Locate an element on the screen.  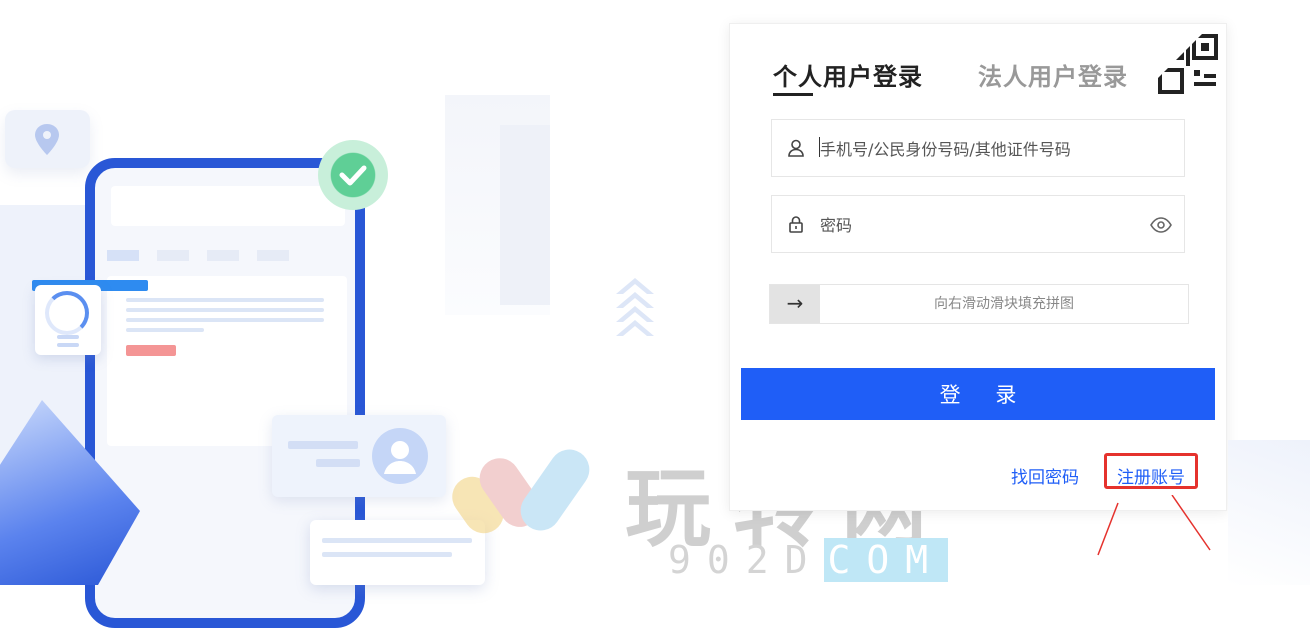
captcha-slider: → 向右滑动滑块填充拼图 is located at coordinates (979, 304).